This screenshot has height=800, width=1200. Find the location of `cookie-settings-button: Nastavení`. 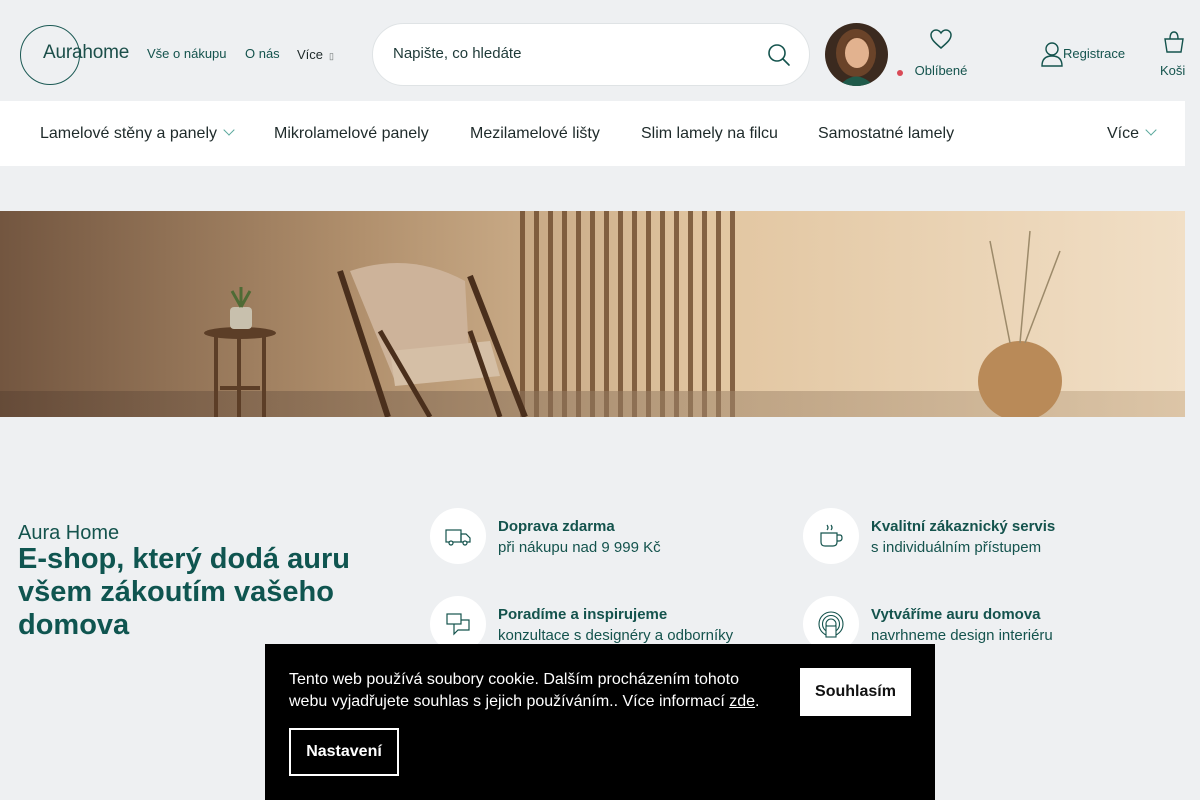

cookie-settings-button: Nastavení is located at coordinates (344, 752).